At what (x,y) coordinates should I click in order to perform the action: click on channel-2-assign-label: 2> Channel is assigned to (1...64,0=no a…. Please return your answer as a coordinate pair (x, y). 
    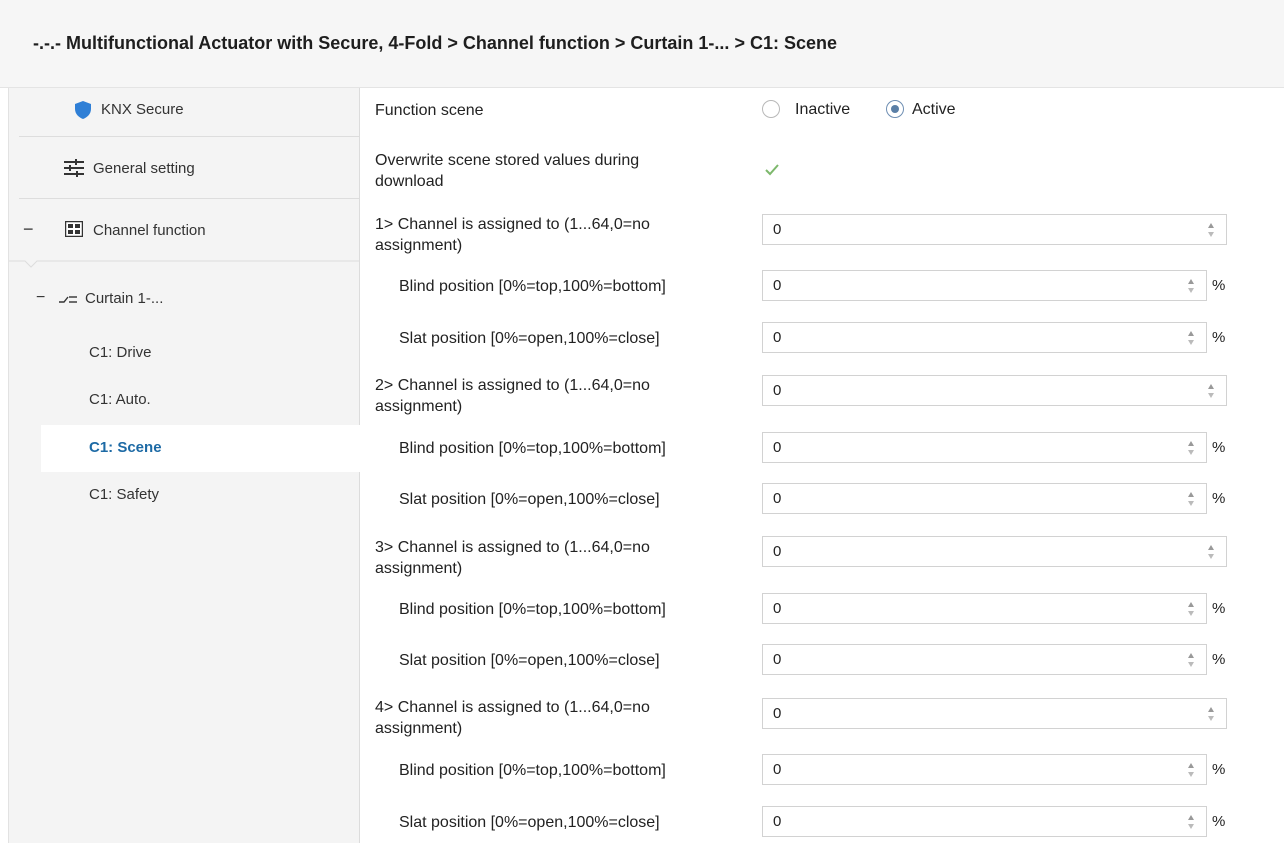
    Looking at the image, I should click on (512, 396).